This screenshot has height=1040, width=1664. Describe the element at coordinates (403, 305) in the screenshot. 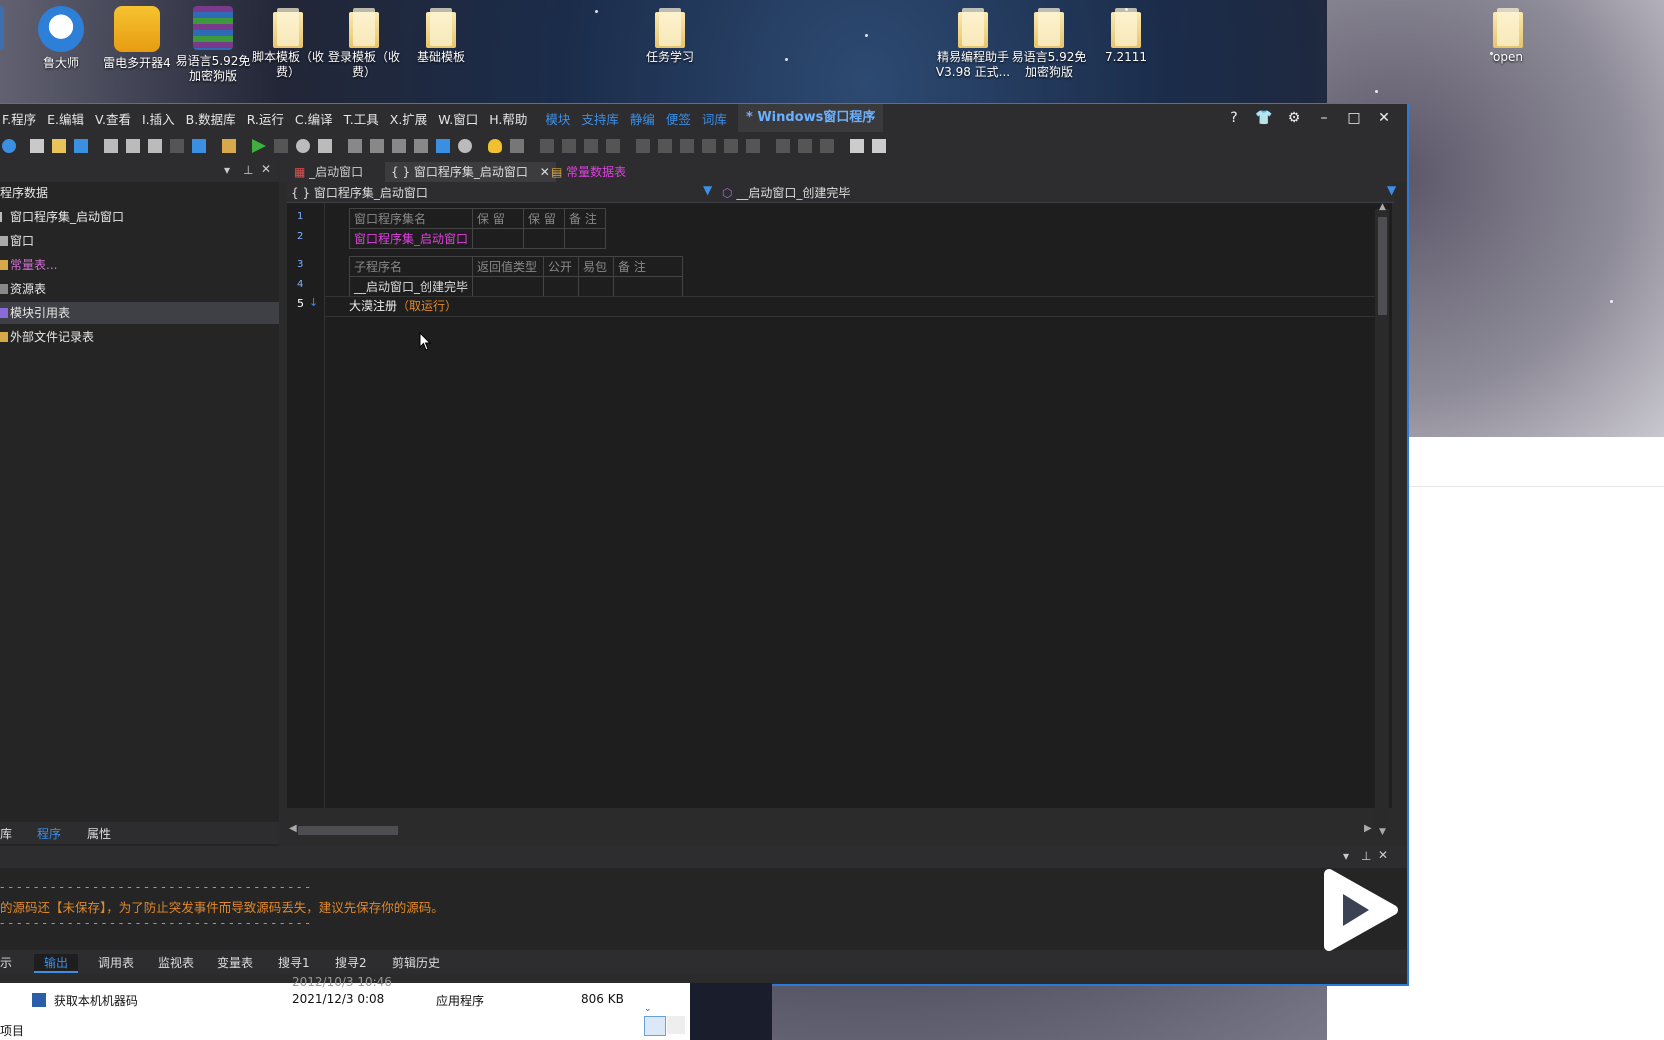

I see `code-line-5: 大漠注册（取运行）` at that location.